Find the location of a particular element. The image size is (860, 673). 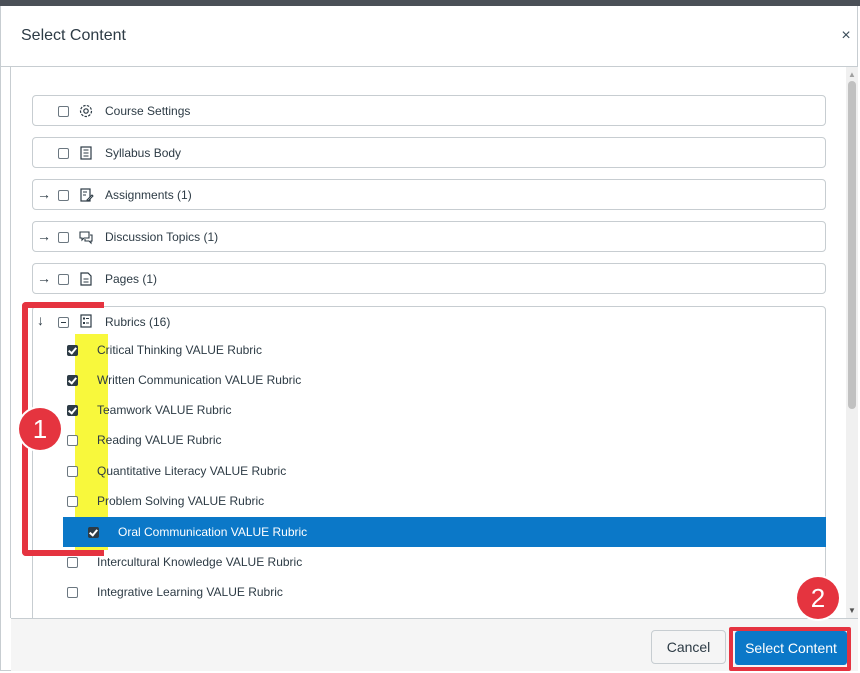

scrollbar-thumb is located at coordinates (852, 245).